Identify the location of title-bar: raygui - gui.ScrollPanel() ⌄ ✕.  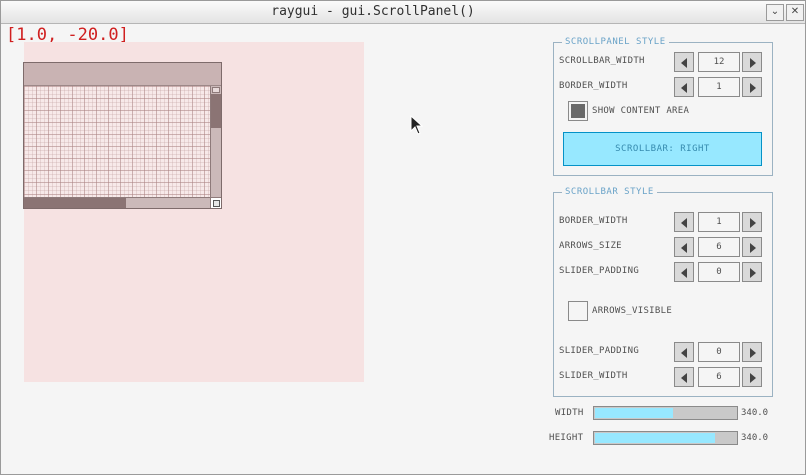
(403, 12).